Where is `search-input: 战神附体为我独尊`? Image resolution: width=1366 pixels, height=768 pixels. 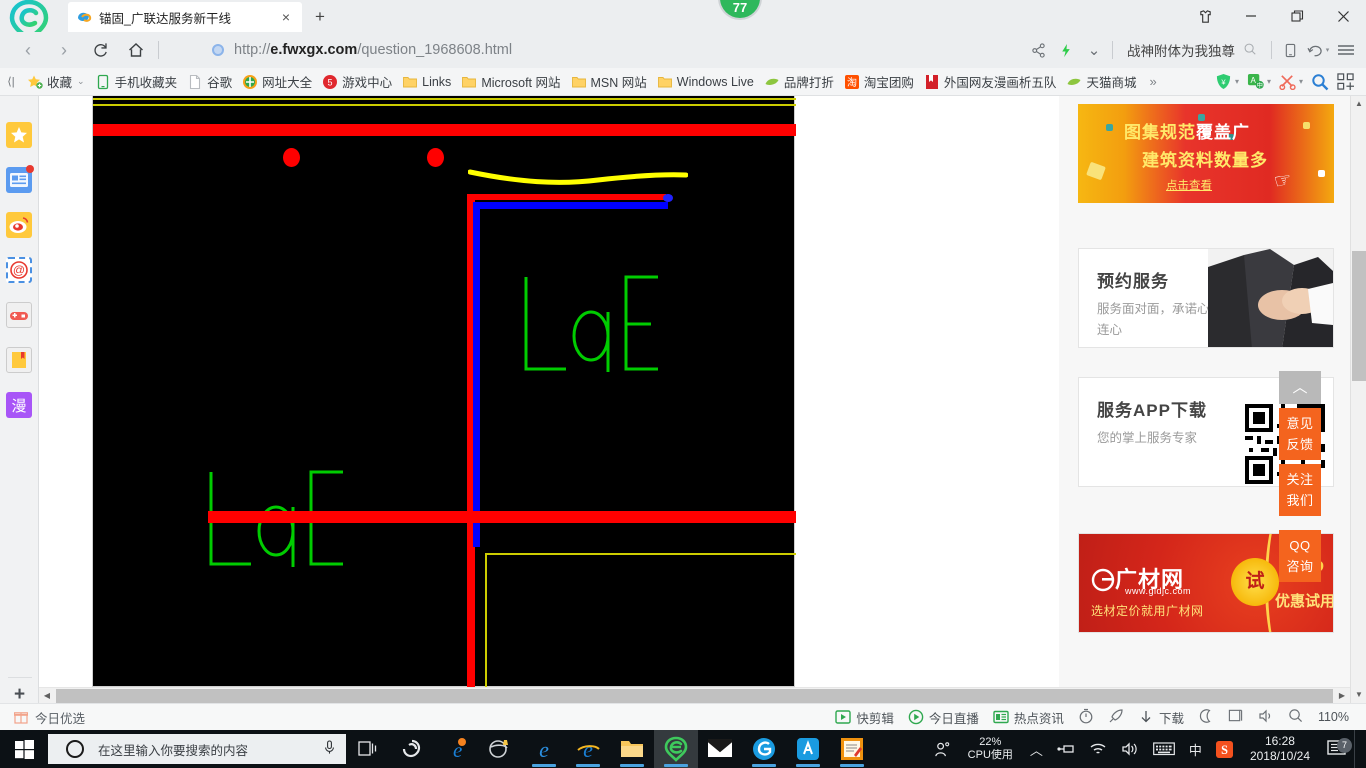 search-input: 战神附体为我独尊 is located at coordinates (1181, 50).